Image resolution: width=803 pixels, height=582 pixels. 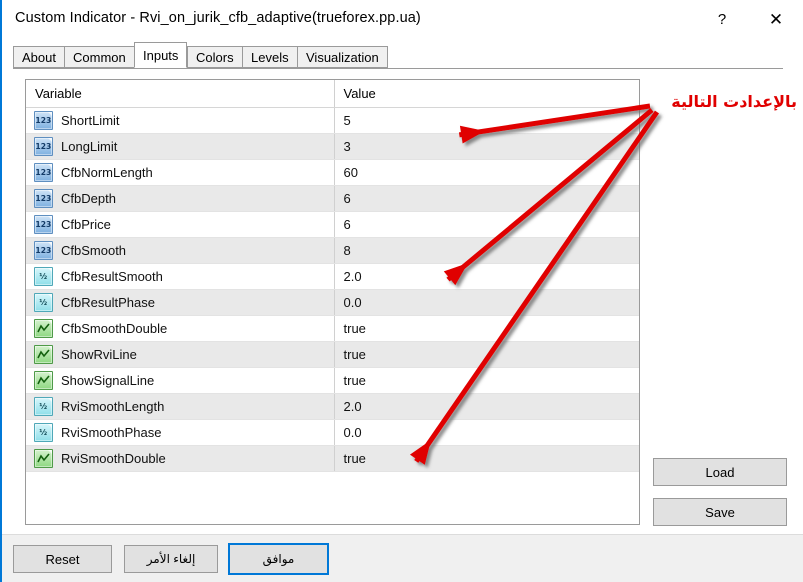 What do you see at coordinates (108, 302) in the screenshot?
I see `variable-name: CfbResultPhase` at bounding box center [108, 302].